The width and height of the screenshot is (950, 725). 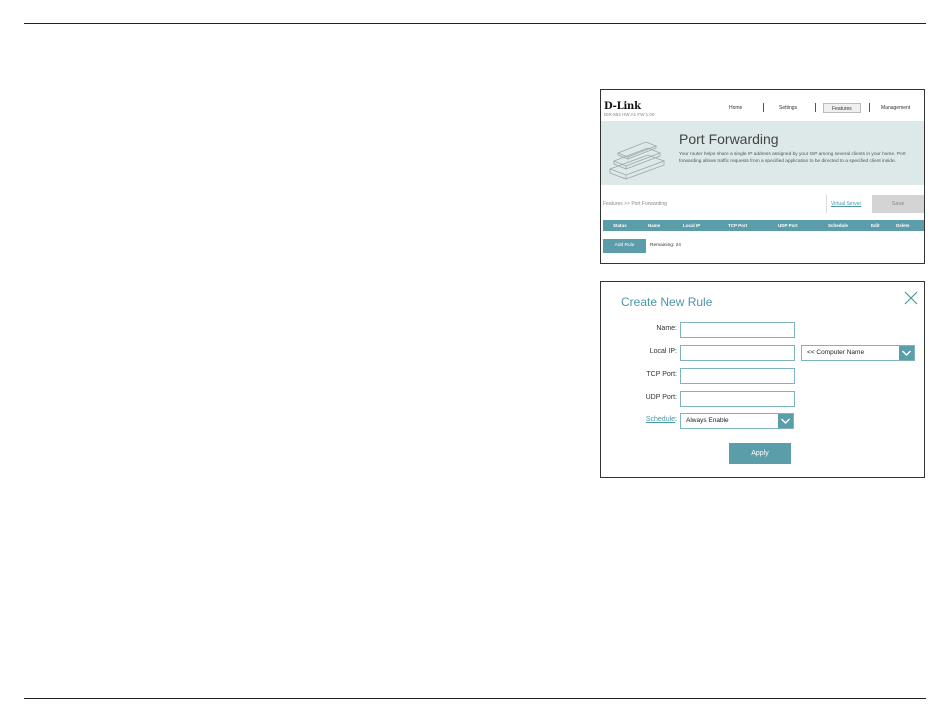 What do you see at coordinates (654, 225) in the screenshot?
I see `column-name: Name` at bounding box center [654, 225].